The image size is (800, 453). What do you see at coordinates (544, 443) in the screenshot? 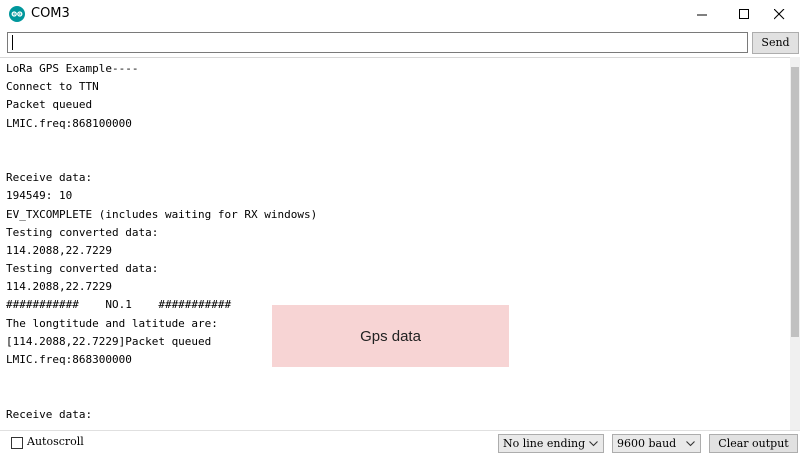
I see `line-ending-value: No line ending` at bounding box center [544, 443].